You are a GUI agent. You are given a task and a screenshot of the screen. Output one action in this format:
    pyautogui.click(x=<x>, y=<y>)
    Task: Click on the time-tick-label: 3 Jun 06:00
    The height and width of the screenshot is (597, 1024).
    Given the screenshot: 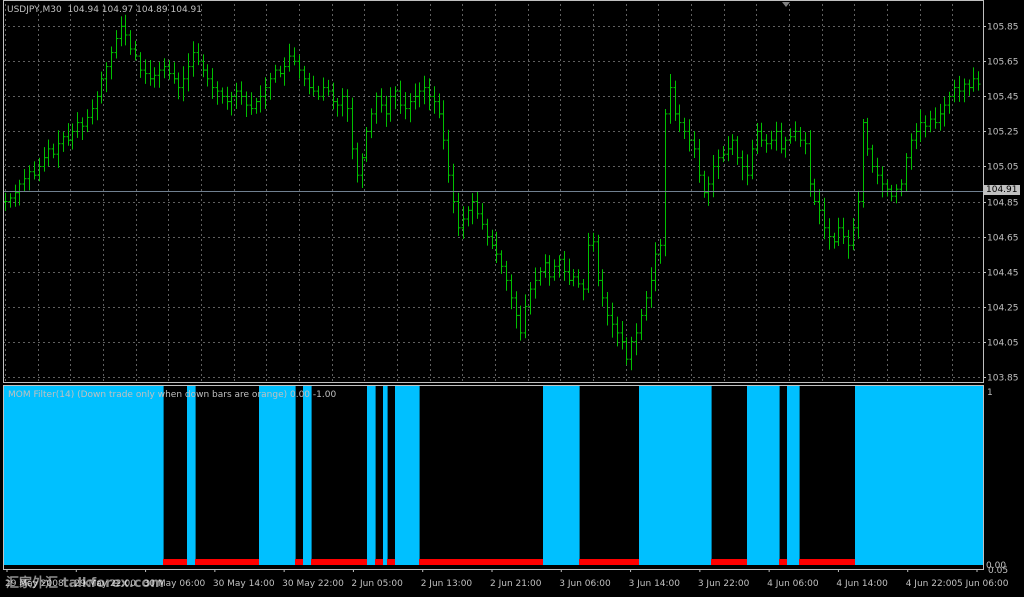 What is the action you would take?
    pyautogui.click(x=585, y=584)
    